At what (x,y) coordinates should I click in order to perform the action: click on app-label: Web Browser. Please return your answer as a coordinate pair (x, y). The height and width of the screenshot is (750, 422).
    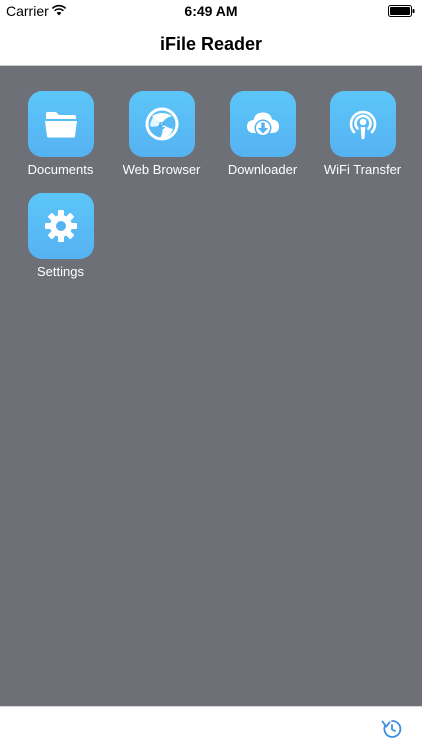
    Looking at the image, I should click on (161, 169).